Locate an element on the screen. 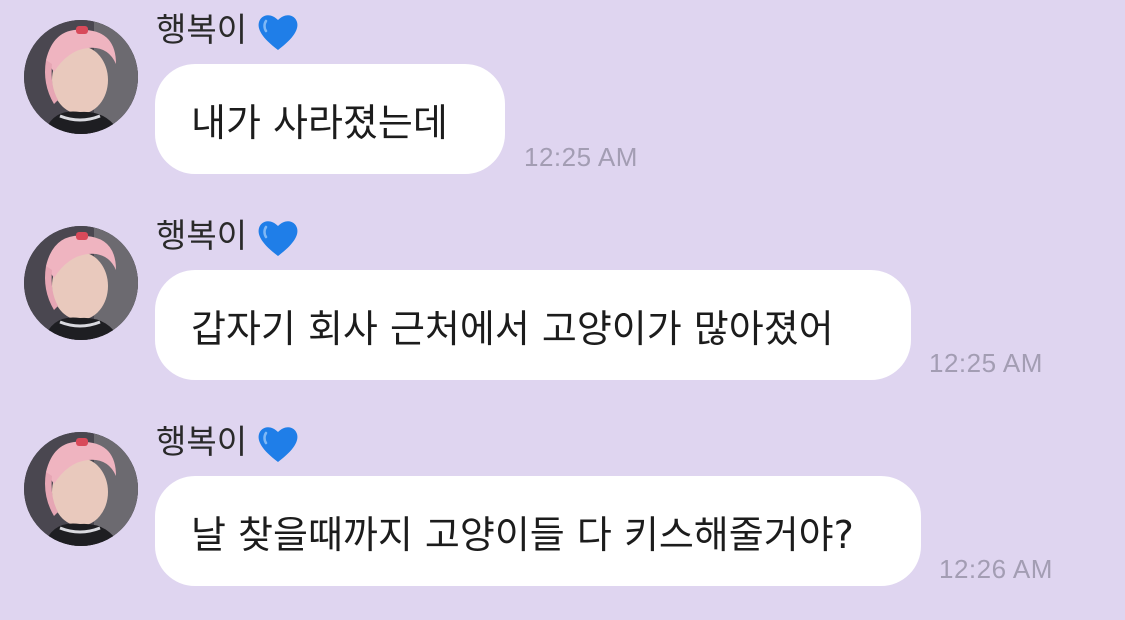  message-bubble: 날 찾을때까지 고양이들 다 키스해줄거야? is located at coordinates (538, 531).